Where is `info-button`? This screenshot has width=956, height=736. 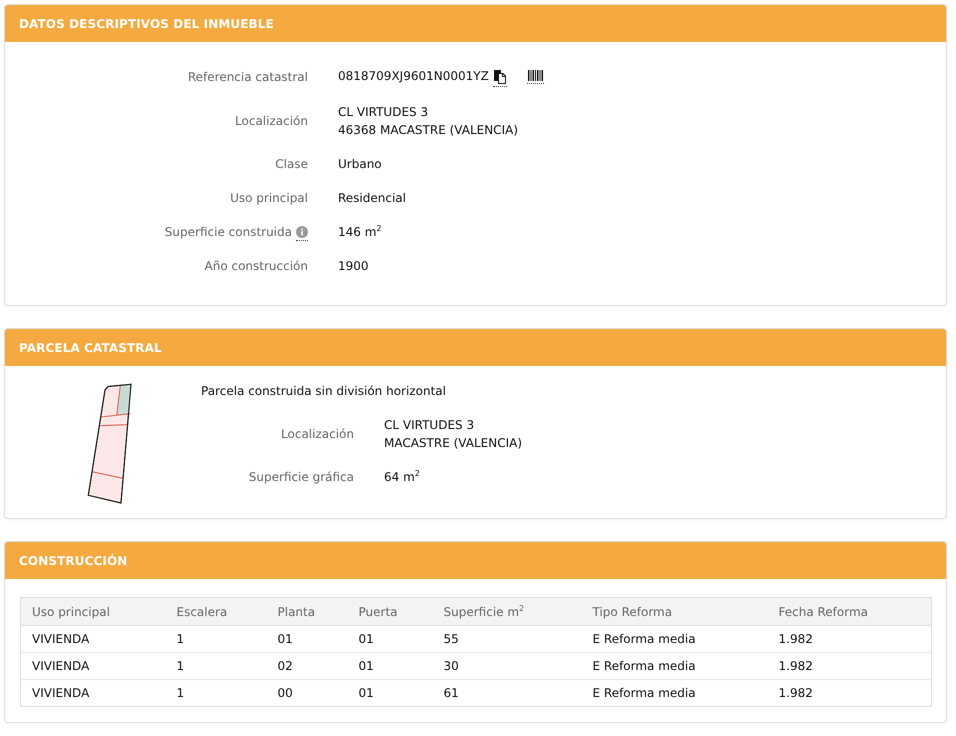
info-button is located at coordinates (302, 233).